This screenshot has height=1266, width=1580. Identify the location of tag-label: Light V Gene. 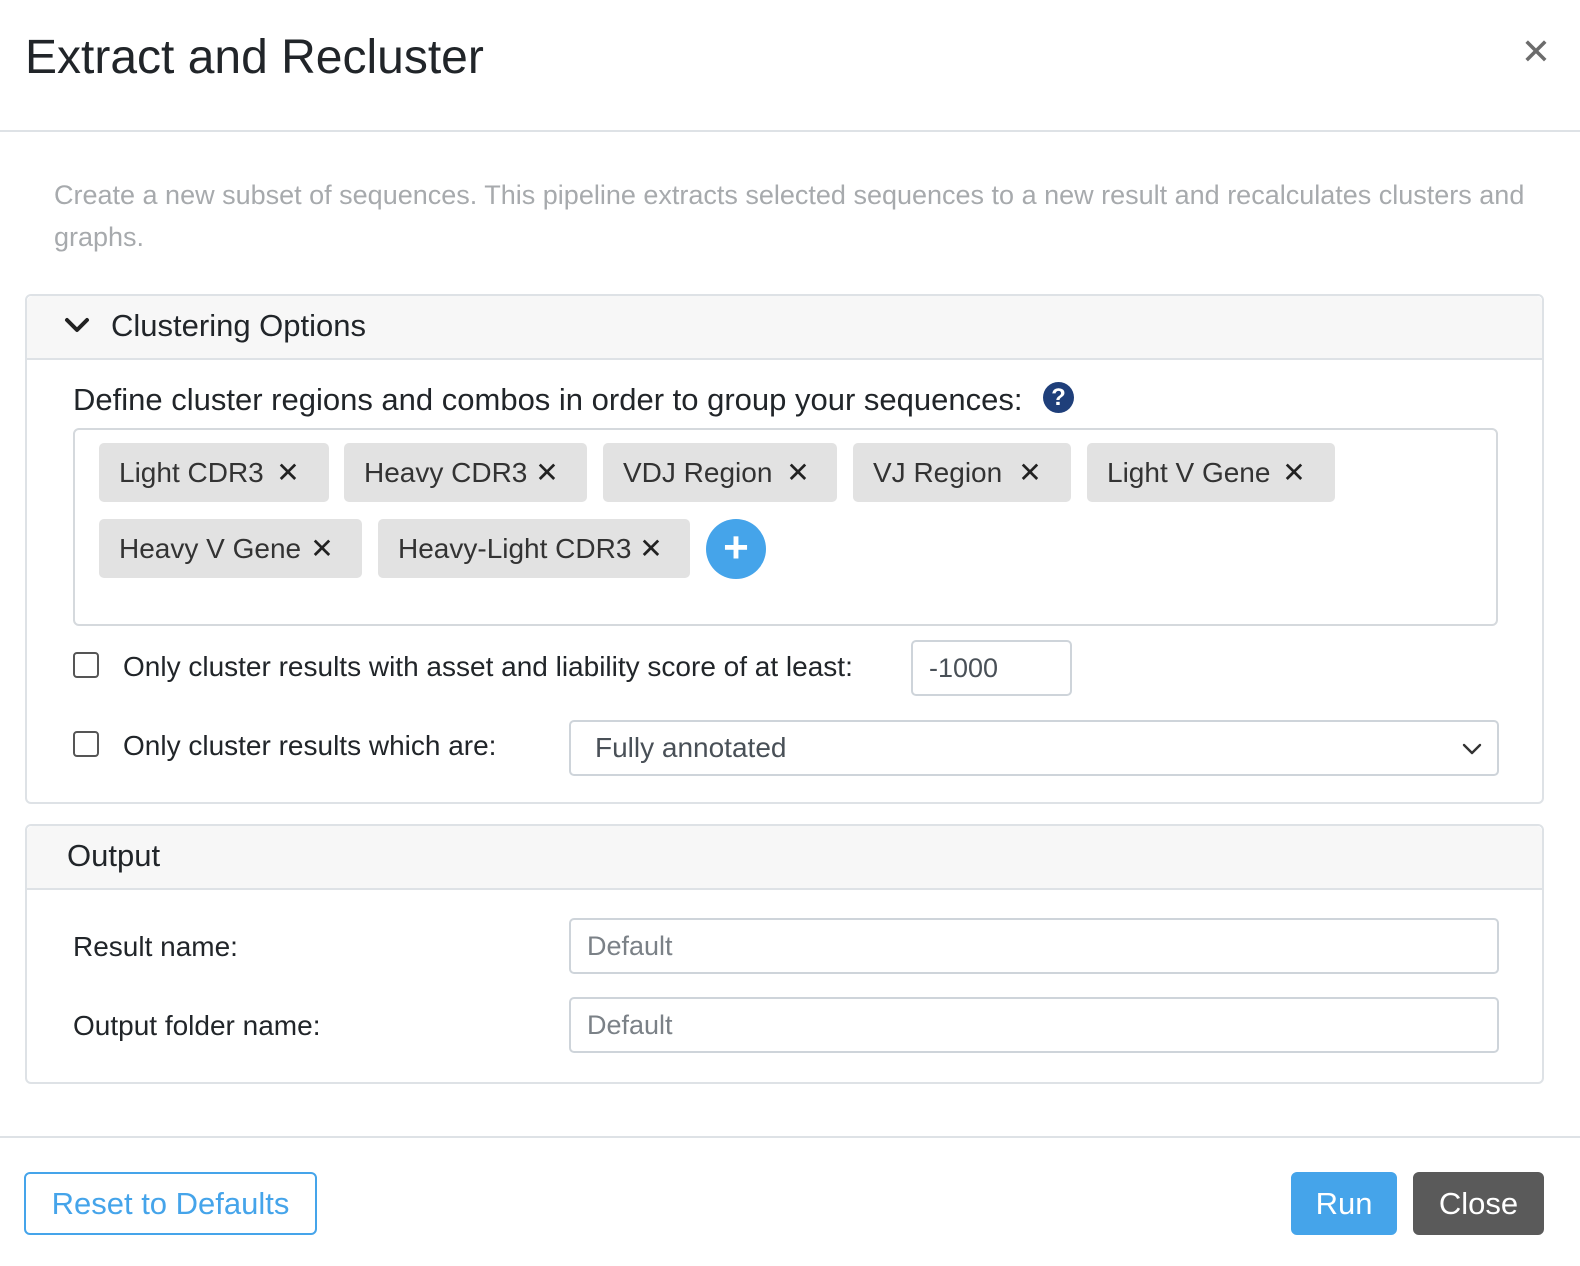
(1189, 472).